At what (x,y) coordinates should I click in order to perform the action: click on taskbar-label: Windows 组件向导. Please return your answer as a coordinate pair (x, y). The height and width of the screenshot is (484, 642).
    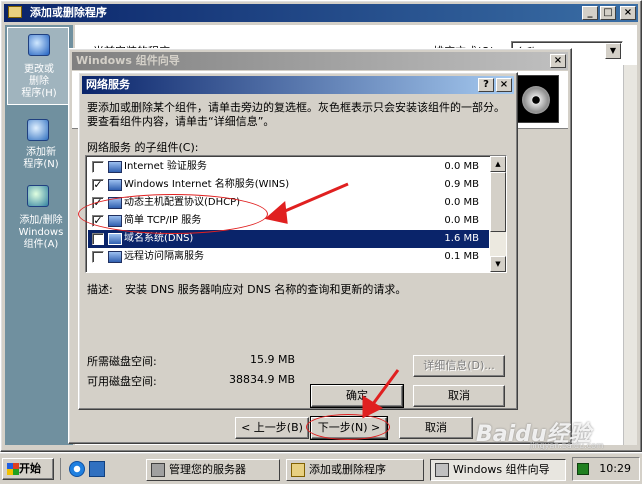
    Looking at the image, I should click on (501, 469).